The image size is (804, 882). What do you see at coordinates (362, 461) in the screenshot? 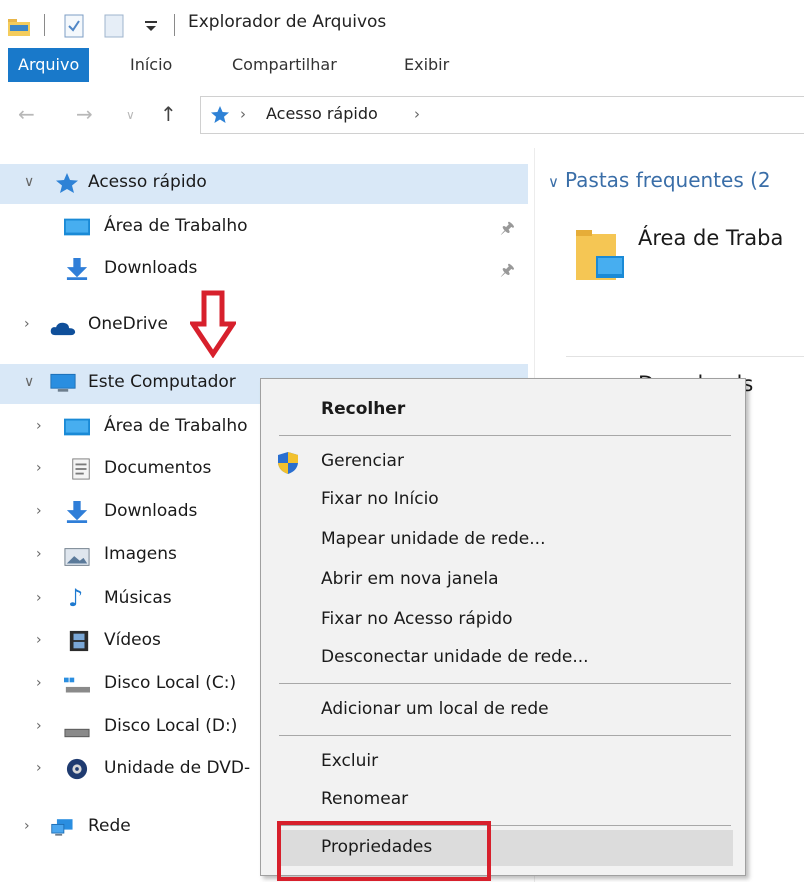
I see `menu-item-gerenciar: Gerenciar` at bounding box center [362, 461].